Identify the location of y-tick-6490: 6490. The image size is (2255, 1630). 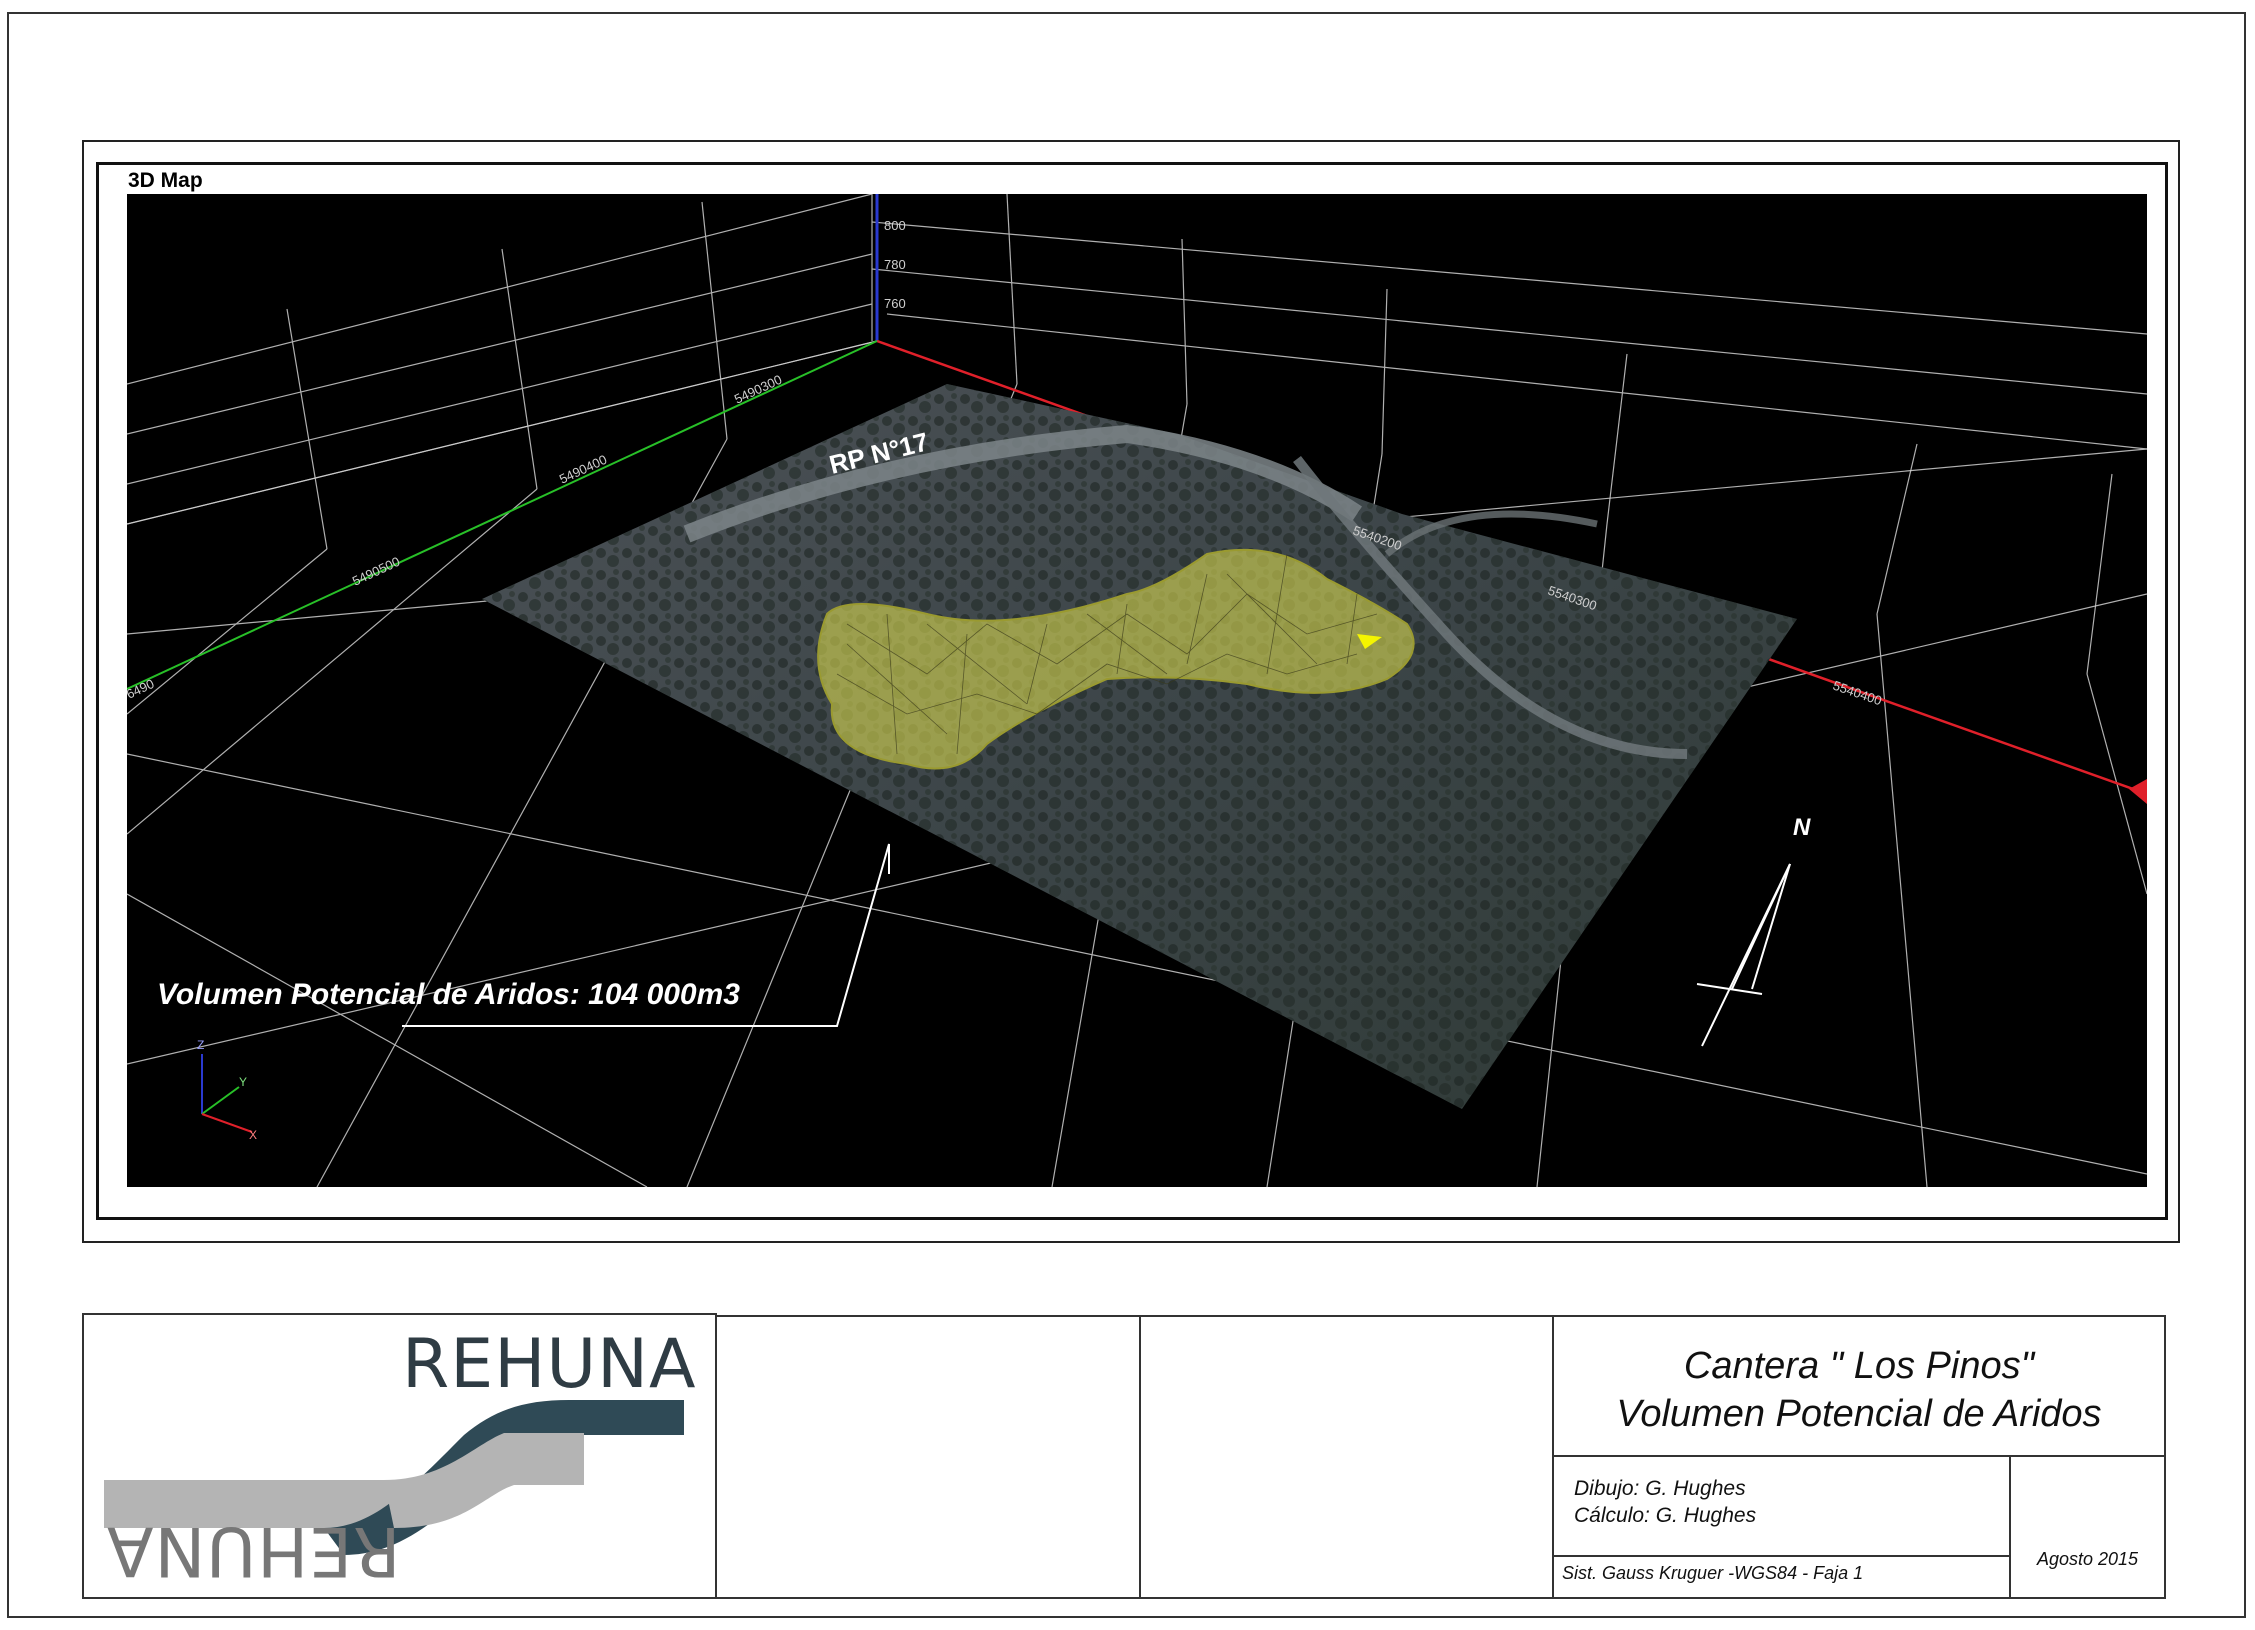
(141, 689).